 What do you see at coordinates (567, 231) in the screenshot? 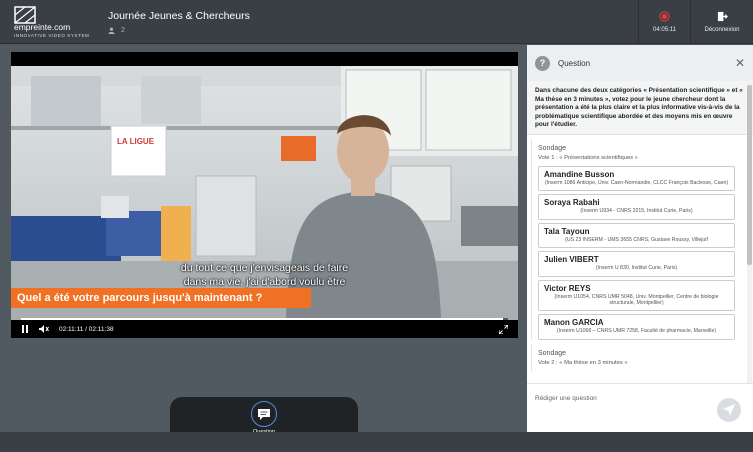
I see `candidate-name: Tala Tayoun` at bounding box center [567, 231].